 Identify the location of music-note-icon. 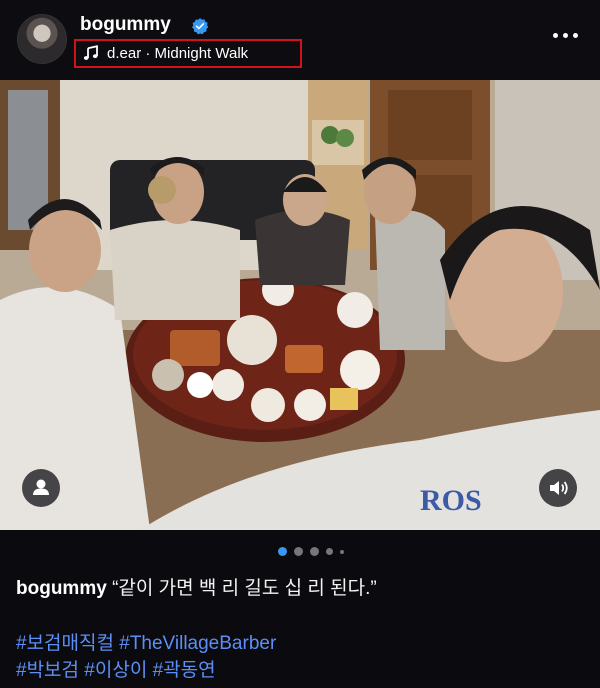
(90, 52).